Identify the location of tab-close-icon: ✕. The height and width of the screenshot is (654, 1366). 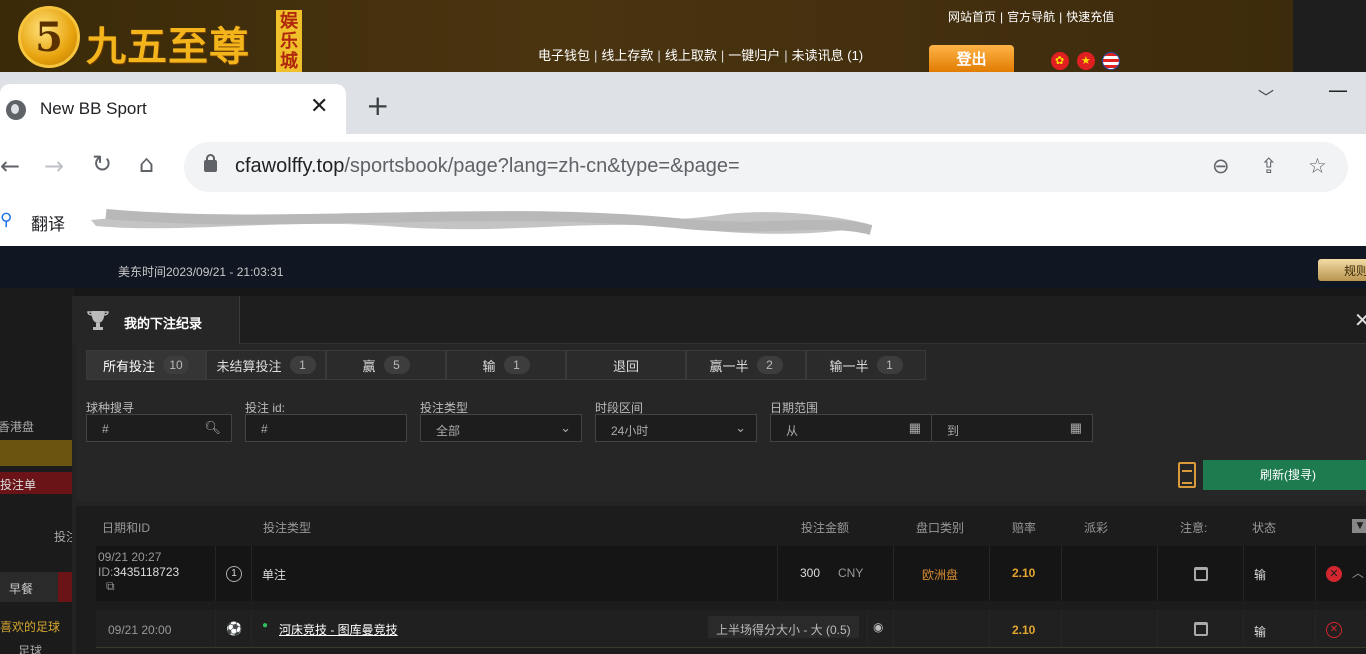
(319, 106).